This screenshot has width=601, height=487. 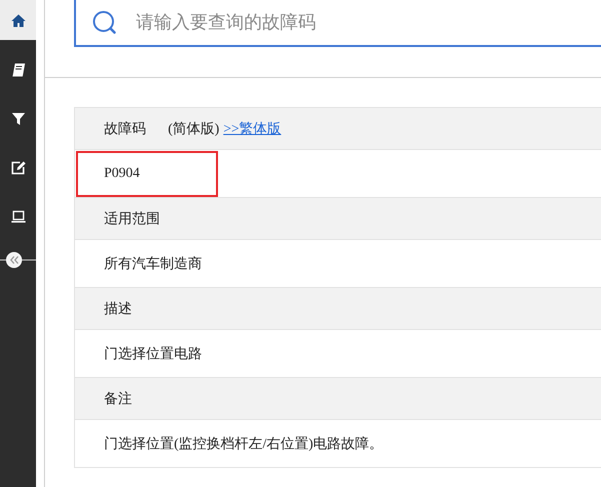 I want to click on home-icon, so click(x=18, y=20).